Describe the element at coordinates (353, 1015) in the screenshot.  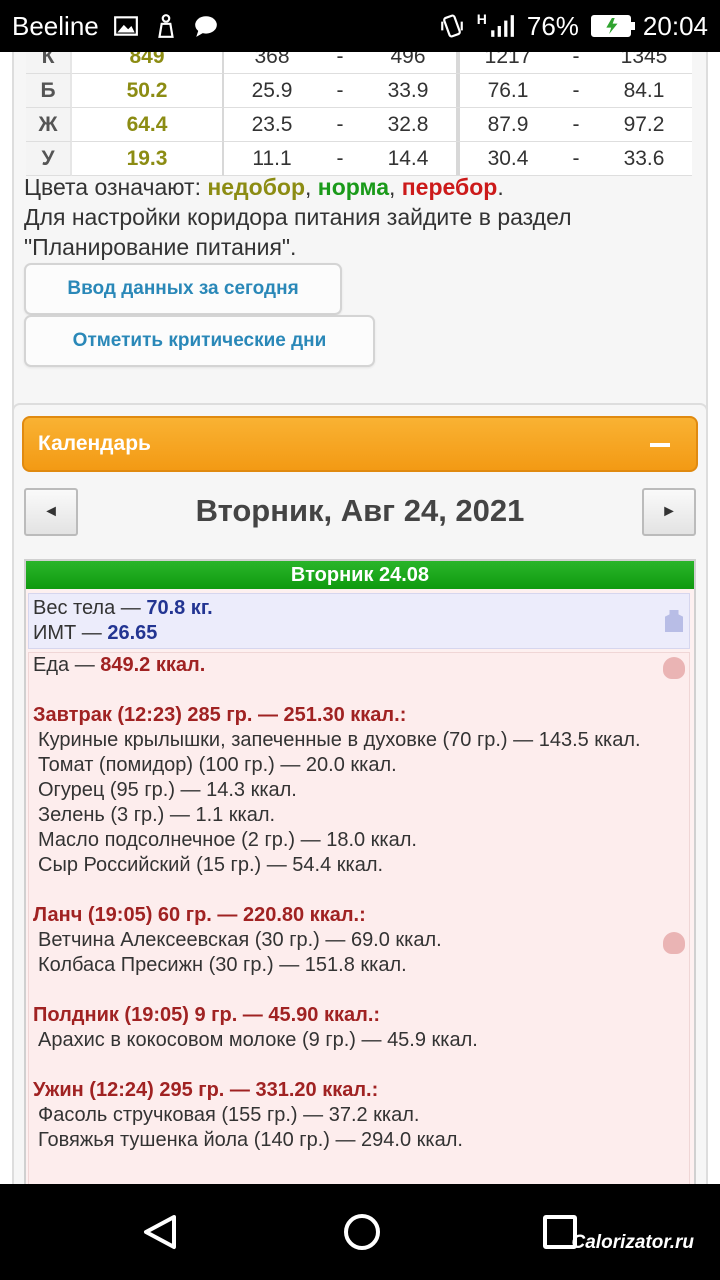
I see `meal-title: Полдник (19:05) 9 гр. — 45.90 ккал.:` at that location.